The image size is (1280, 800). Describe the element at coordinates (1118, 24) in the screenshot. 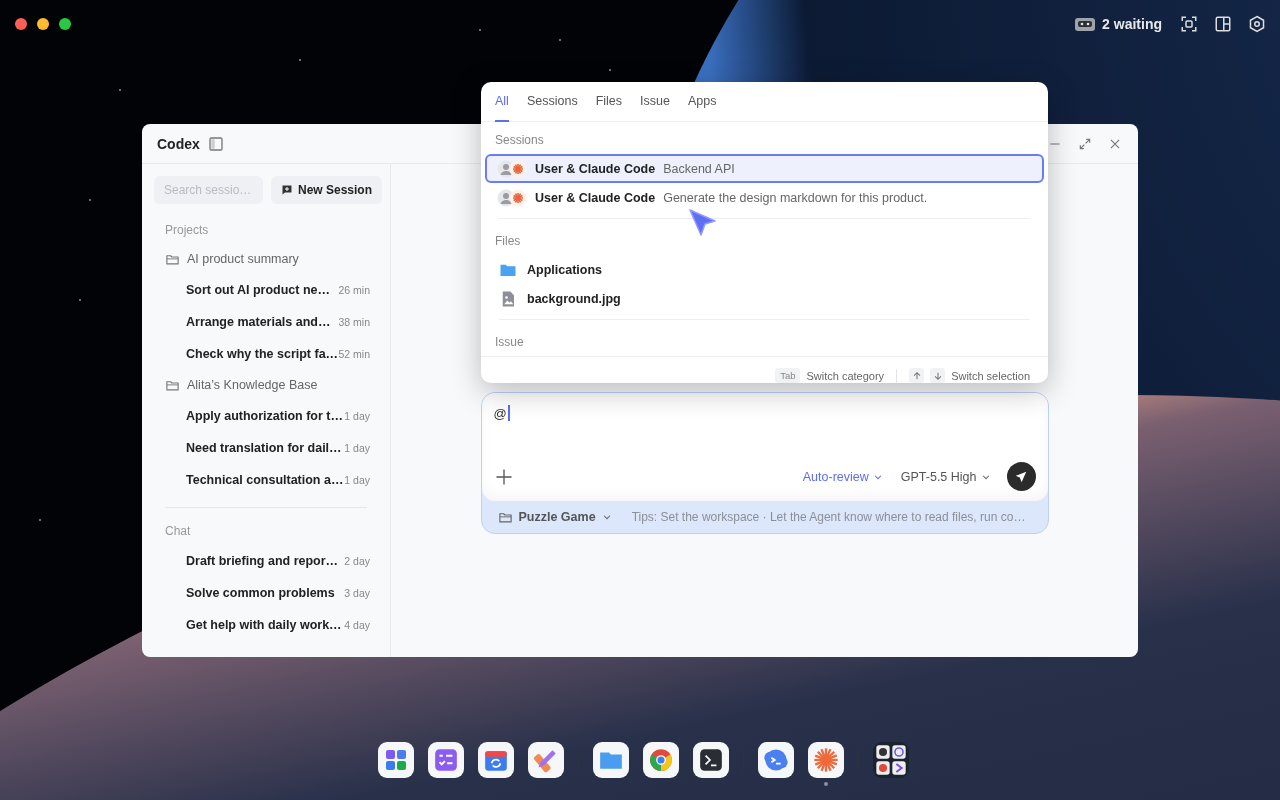

I see `waiting-indicator: 2 waiting` at that location.